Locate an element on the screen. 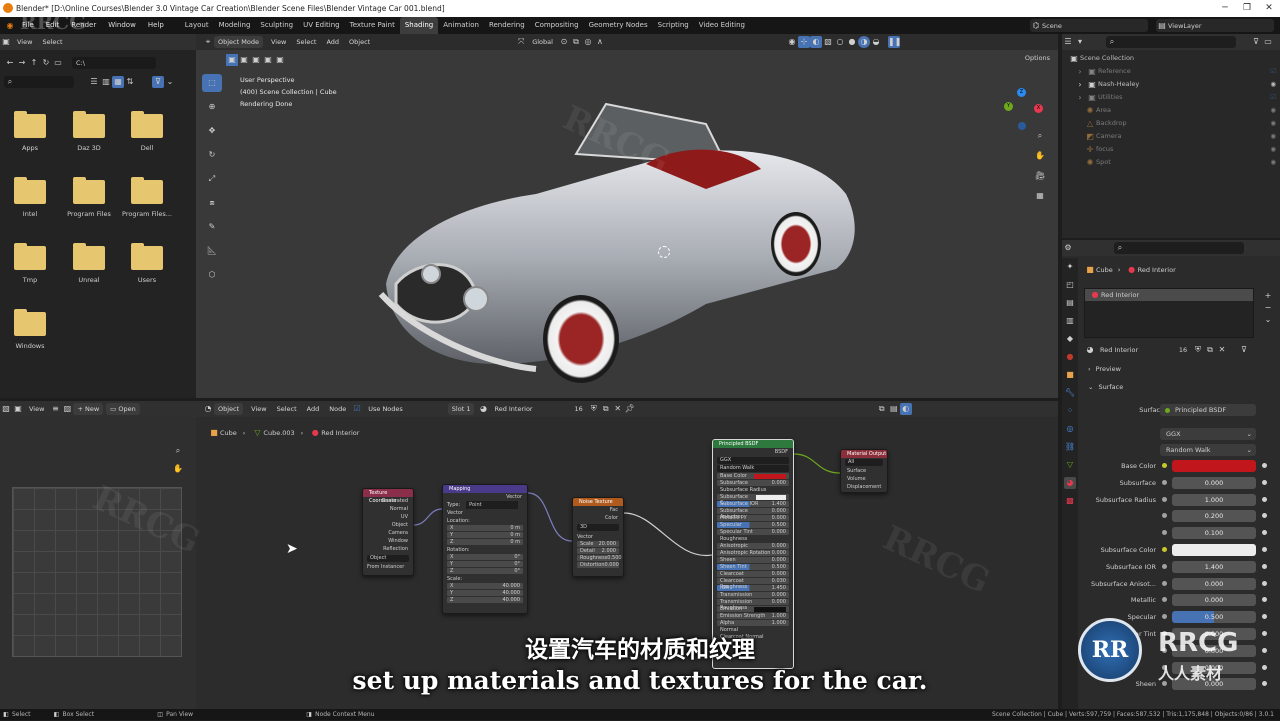 This screenshot has width=1280, height=721. bsdf-input-row: Subsurface IOR 1.400 is located at coordinates (753, 504).